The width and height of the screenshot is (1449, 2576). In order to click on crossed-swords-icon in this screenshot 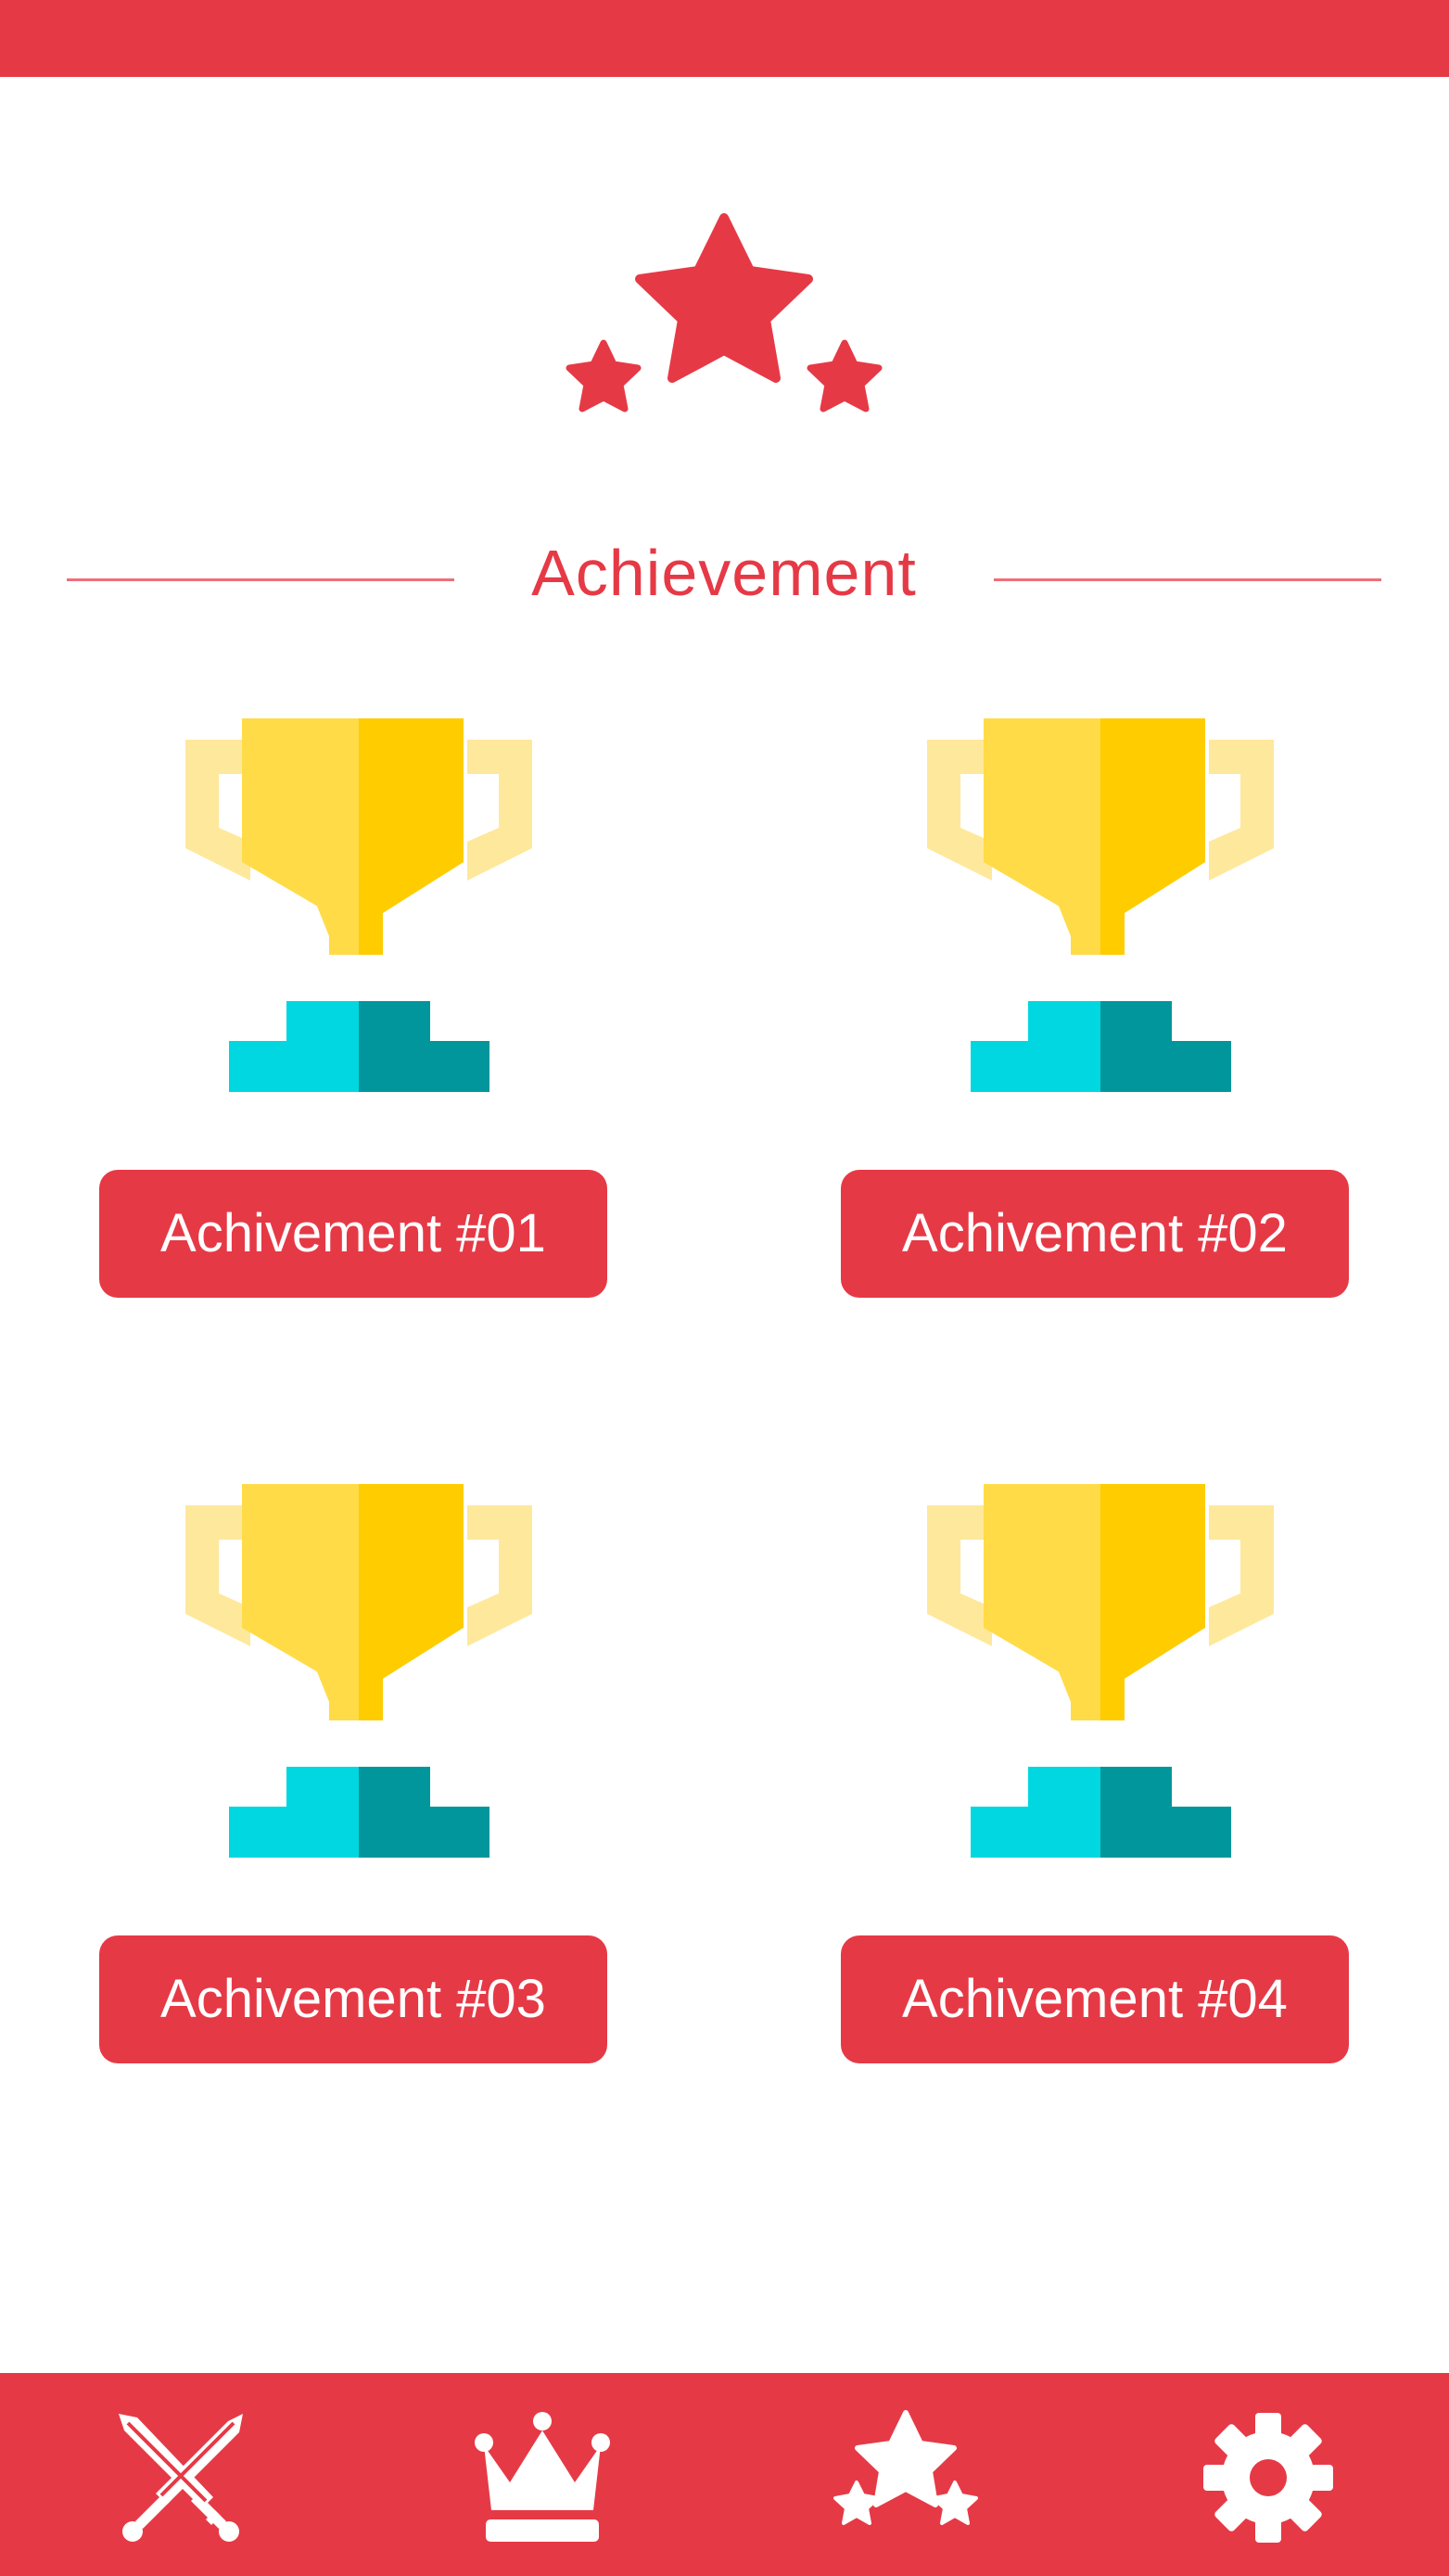, I will do `click(181, 2478)`.